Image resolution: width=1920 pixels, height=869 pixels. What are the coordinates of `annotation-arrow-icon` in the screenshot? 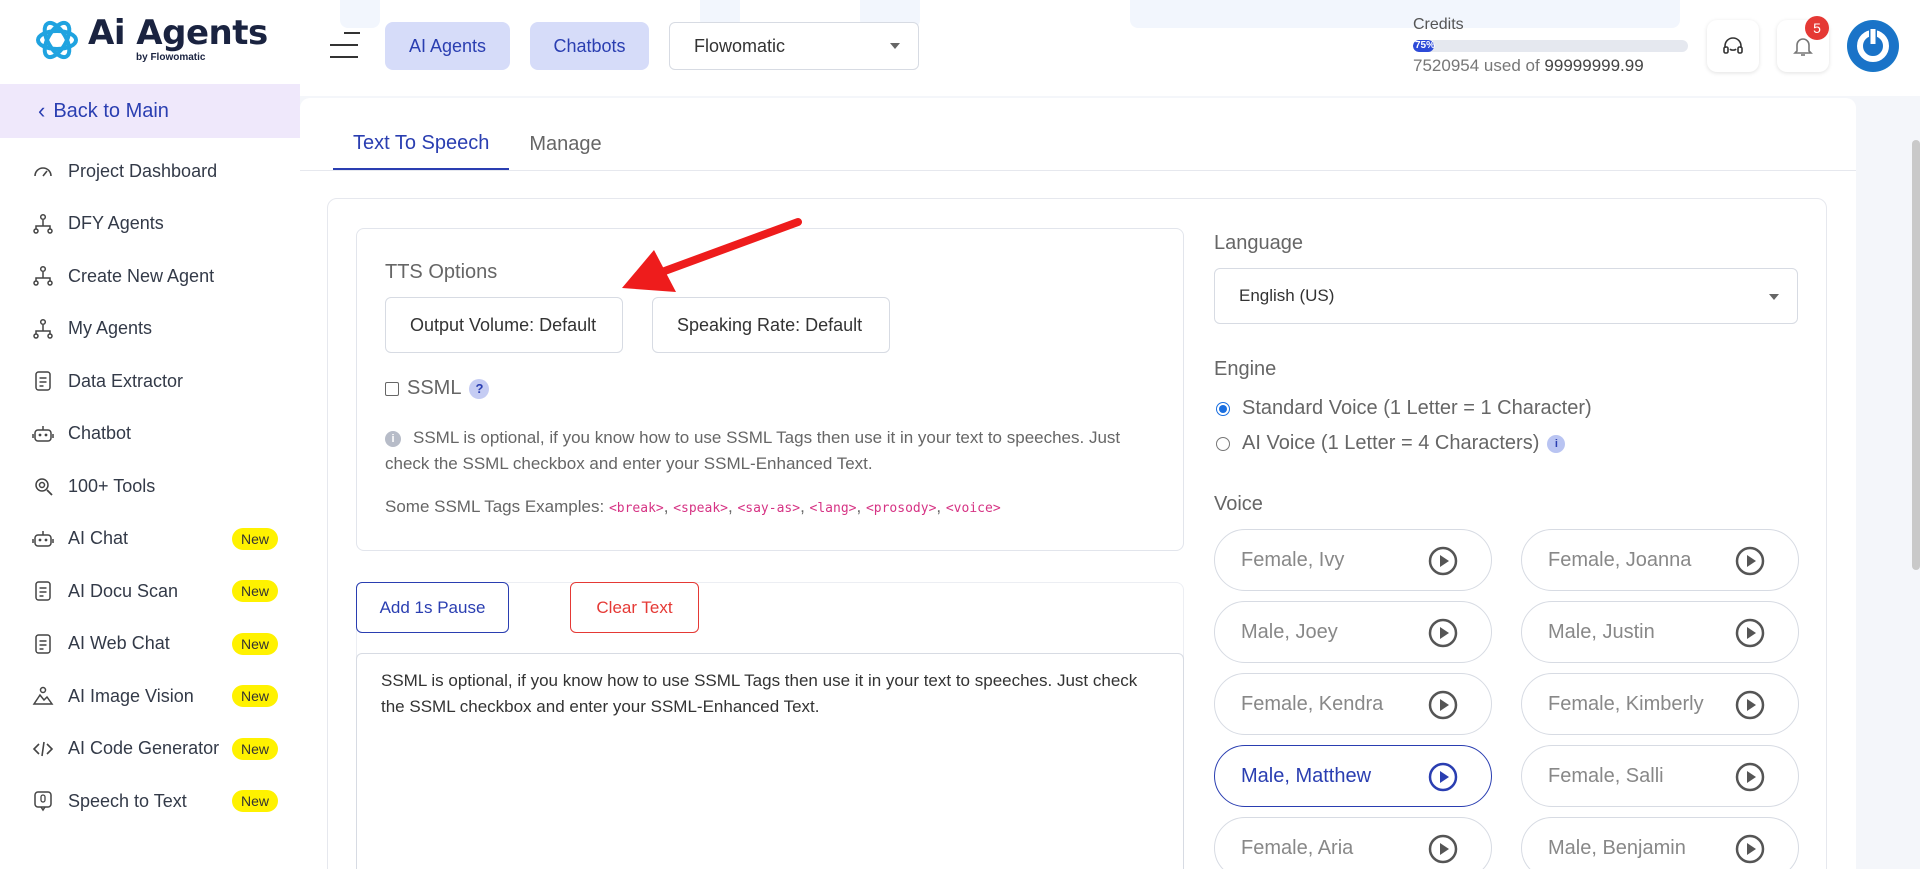 It's located at (712, 255).